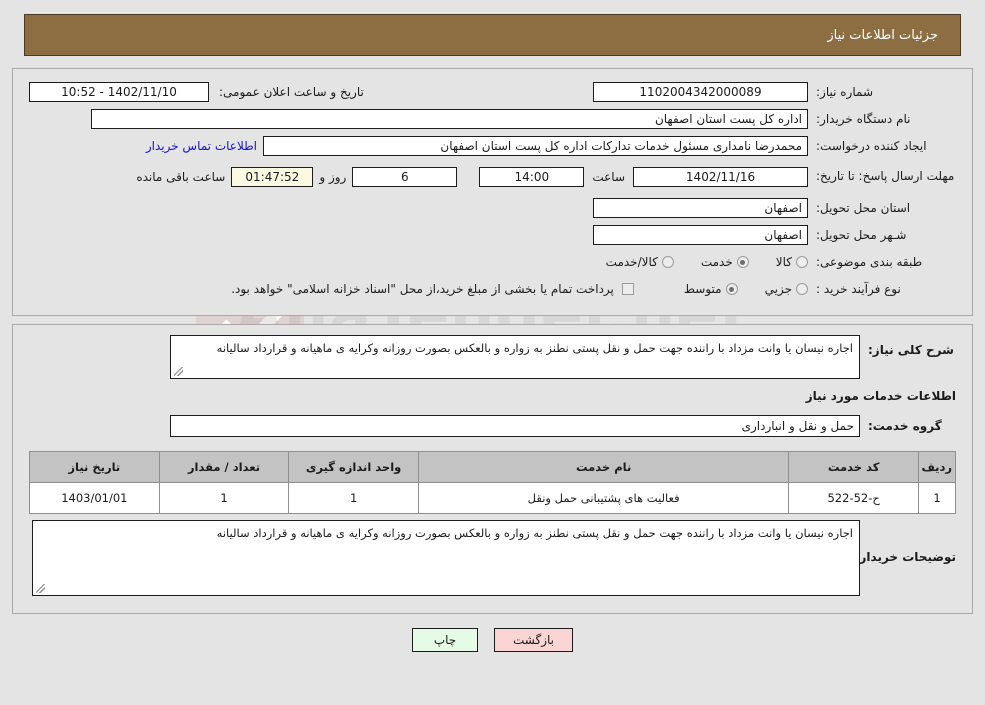 This screenshot has width=985, height=705. Describe the element at coordinates (700, 92) in the screenshot. I see `need-number-value: 1102004342000089` at that location.